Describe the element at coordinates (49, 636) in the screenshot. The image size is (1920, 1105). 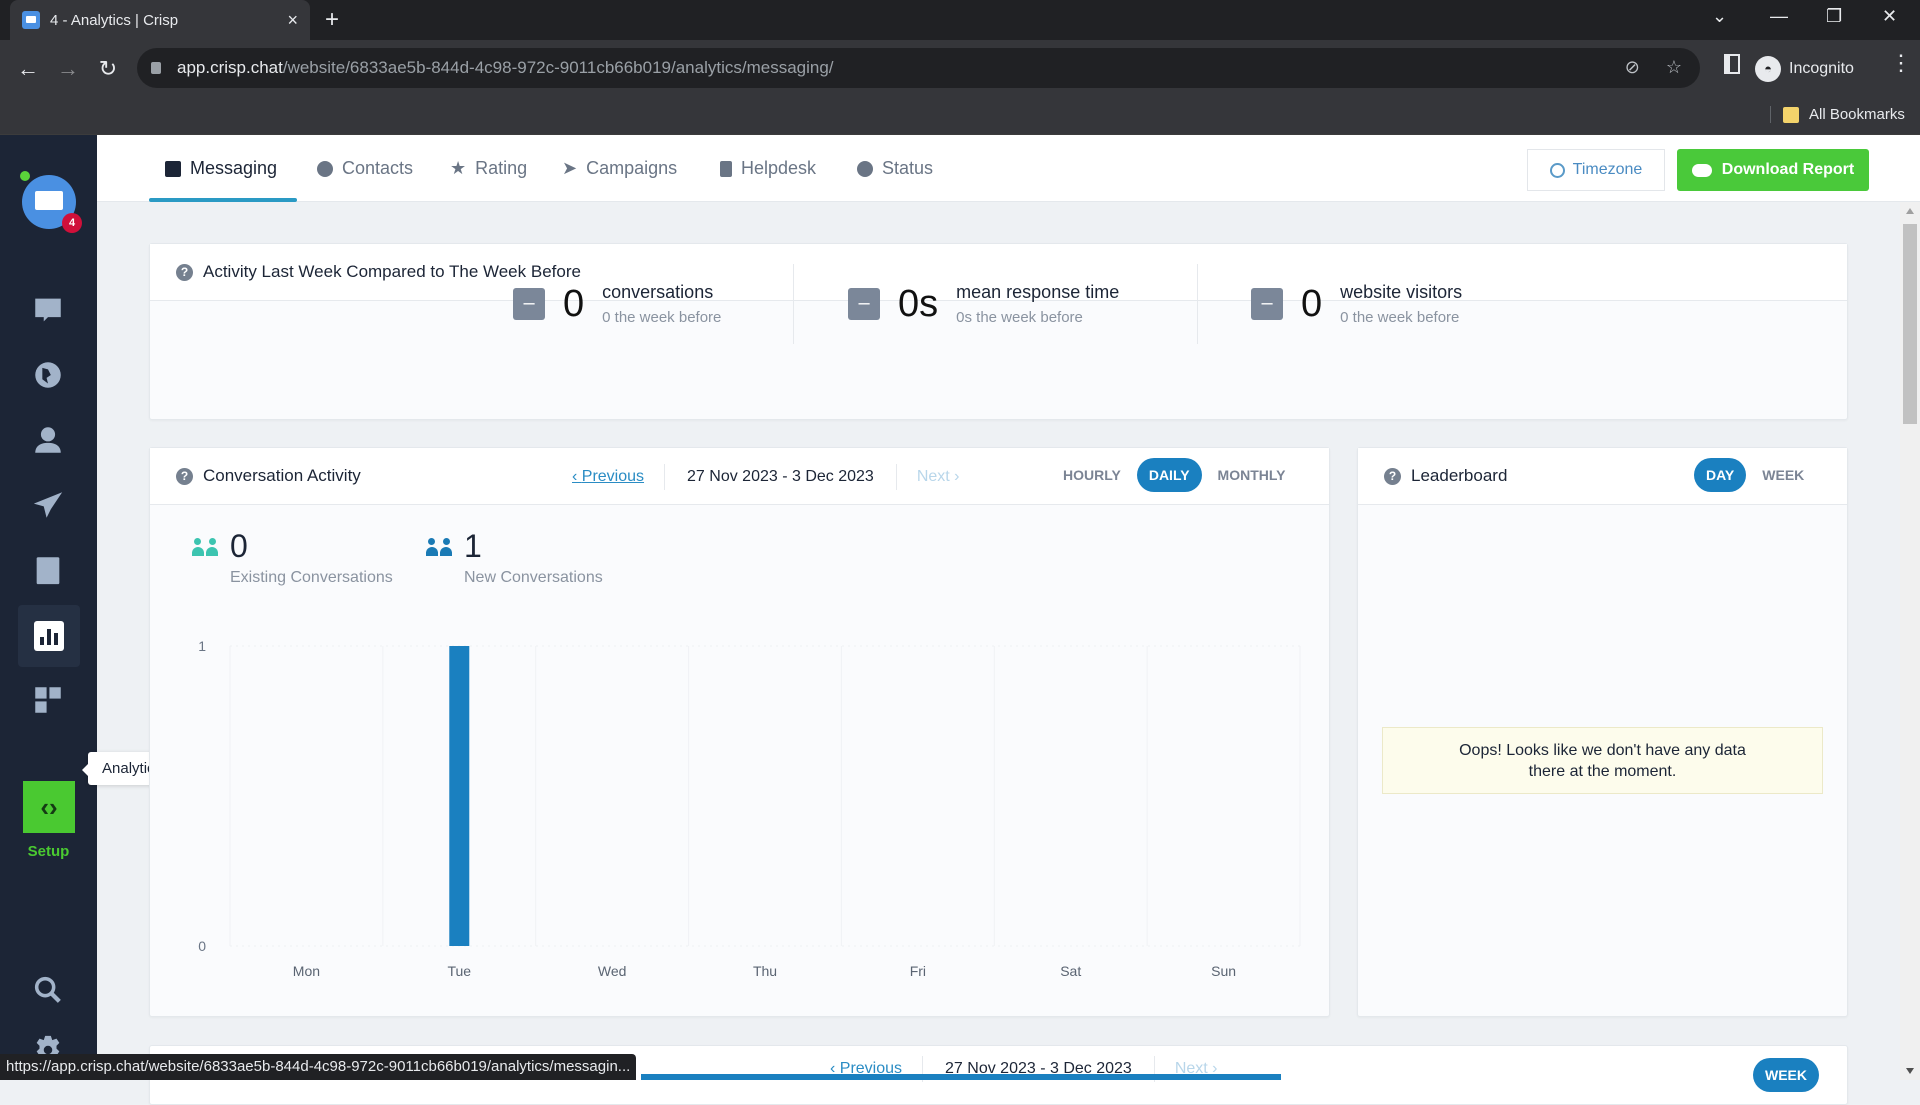
I see `sidebar-item-analytics` at that location.